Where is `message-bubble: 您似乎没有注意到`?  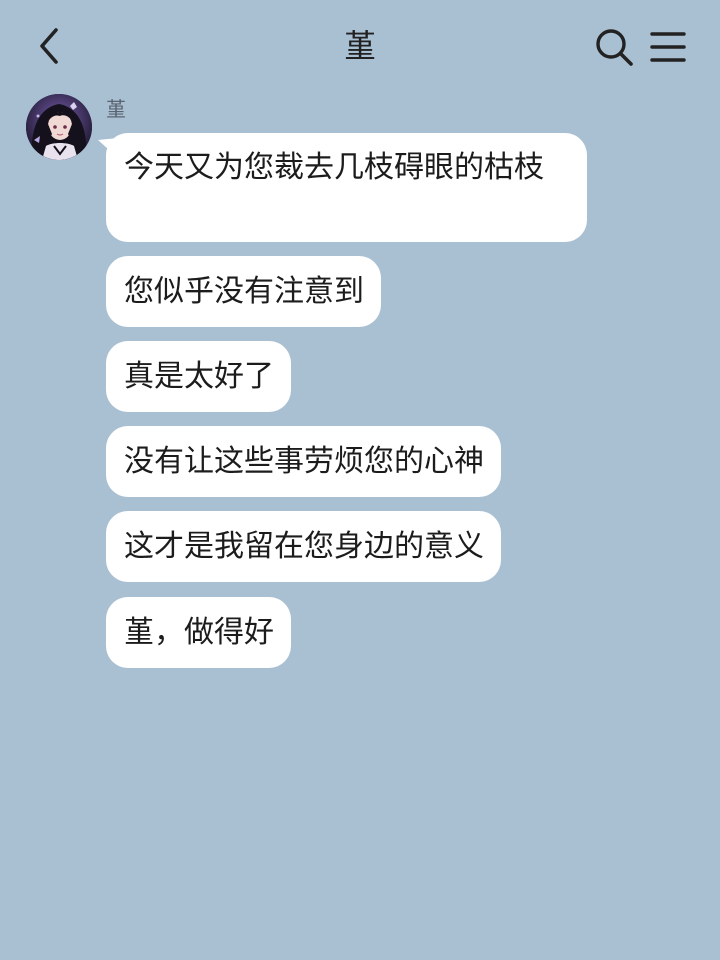 message-bubble: 您似乎没有注意到 is located at coordinates (243, 291).